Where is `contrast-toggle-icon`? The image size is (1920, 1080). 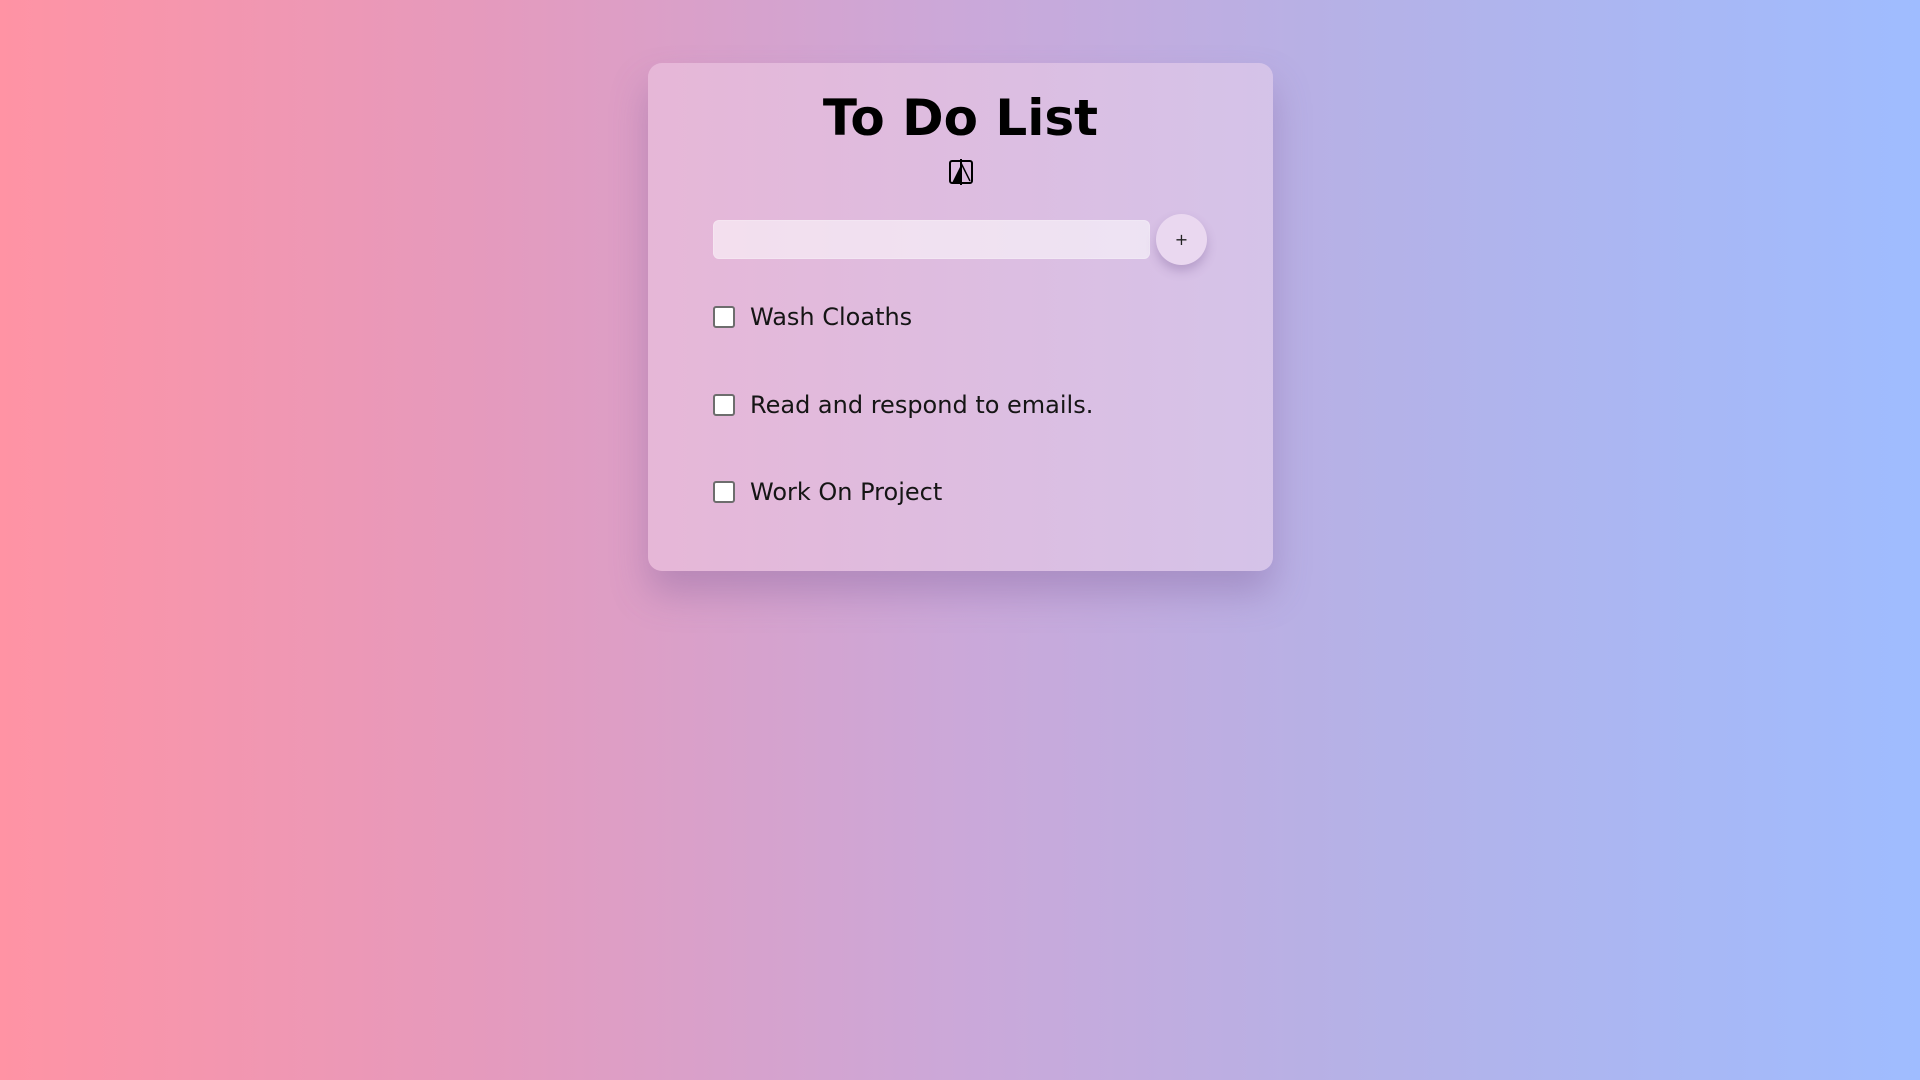
contrast-toggle-icon is located at coordinates (961, 172).